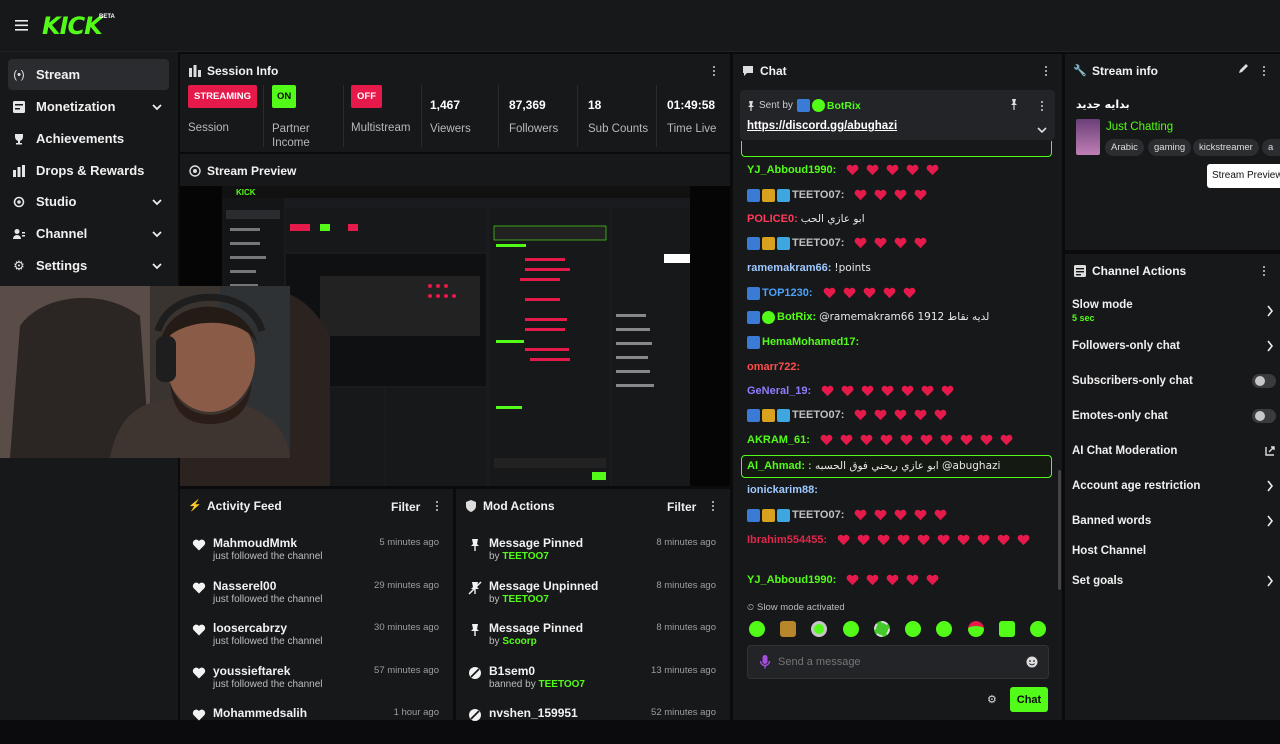  Describe the element at coordinates (810, 342) in the screenshot. I see `chat-username: HemaMohamed17:` at that location.